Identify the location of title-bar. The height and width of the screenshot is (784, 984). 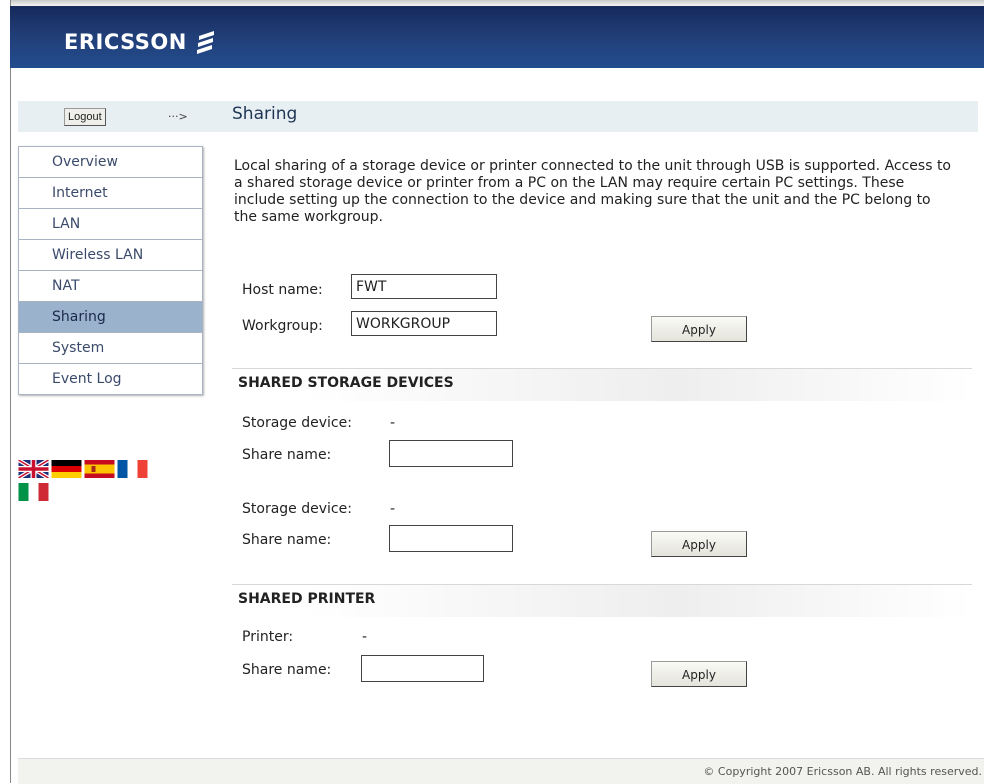
(498, 116).